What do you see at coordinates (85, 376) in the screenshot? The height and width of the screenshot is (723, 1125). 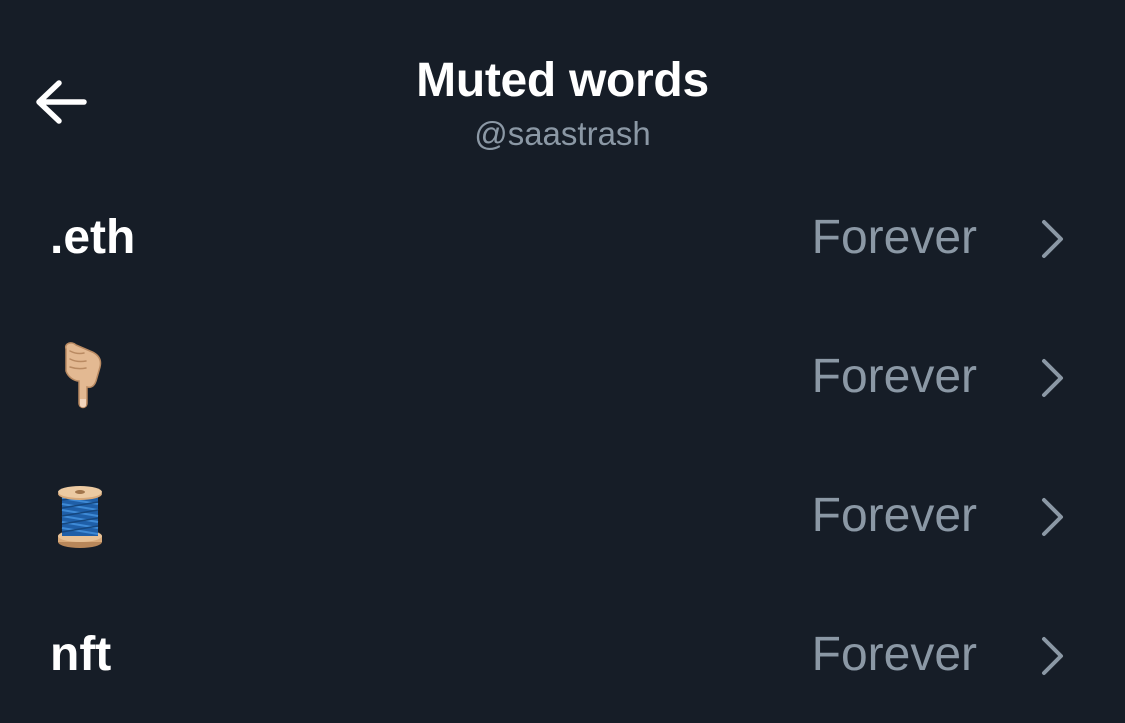 I see `pointing-down-hand-icon` at bounding box center [85, 376].